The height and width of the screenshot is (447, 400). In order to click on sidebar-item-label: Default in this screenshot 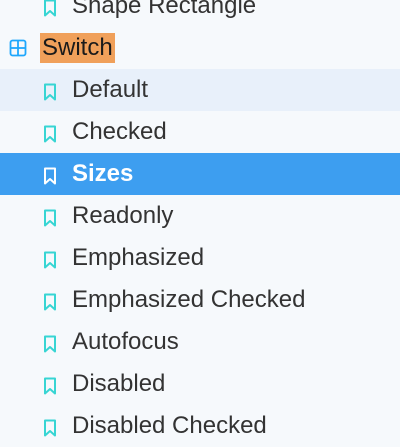, I will do `click(110, 89)`.